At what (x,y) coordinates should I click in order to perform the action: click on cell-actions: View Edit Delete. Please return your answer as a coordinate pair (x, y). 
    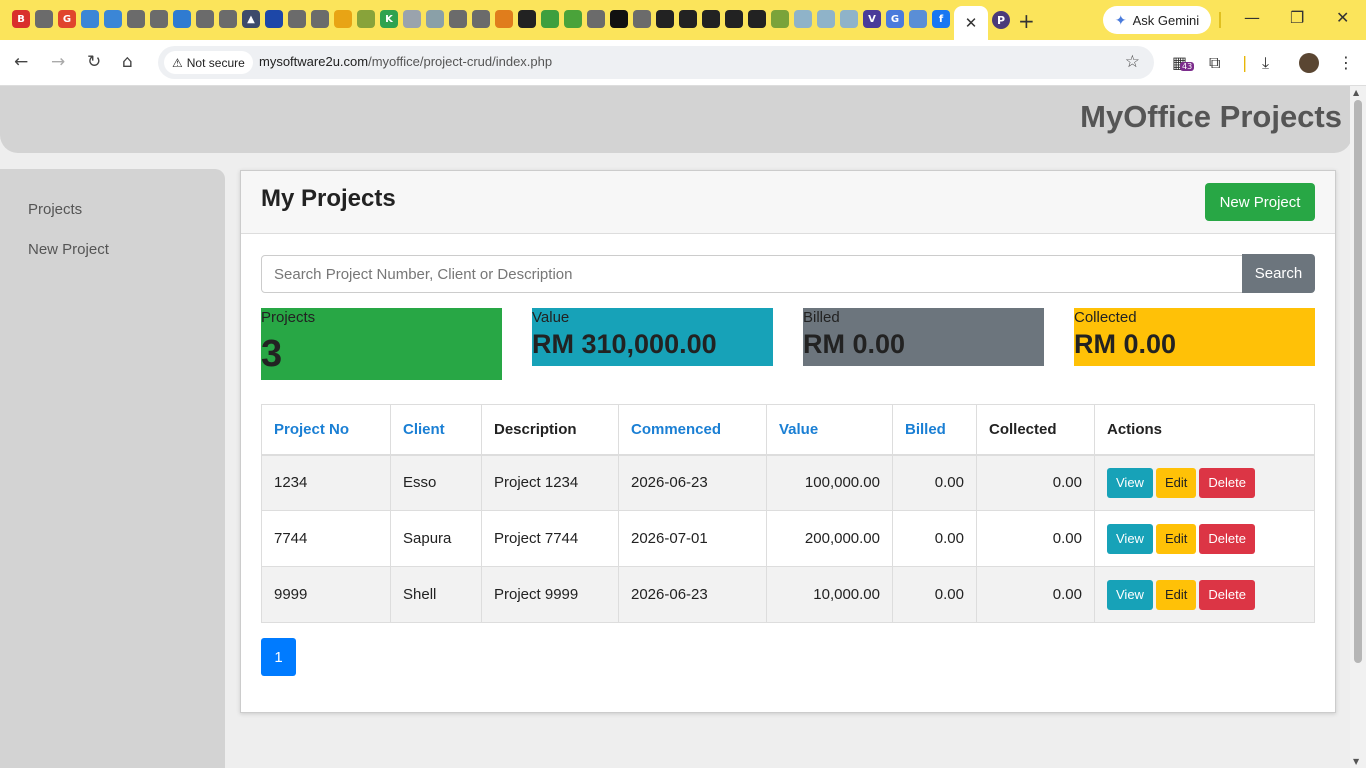
    Looking at the image, I should click on (1204, 538).